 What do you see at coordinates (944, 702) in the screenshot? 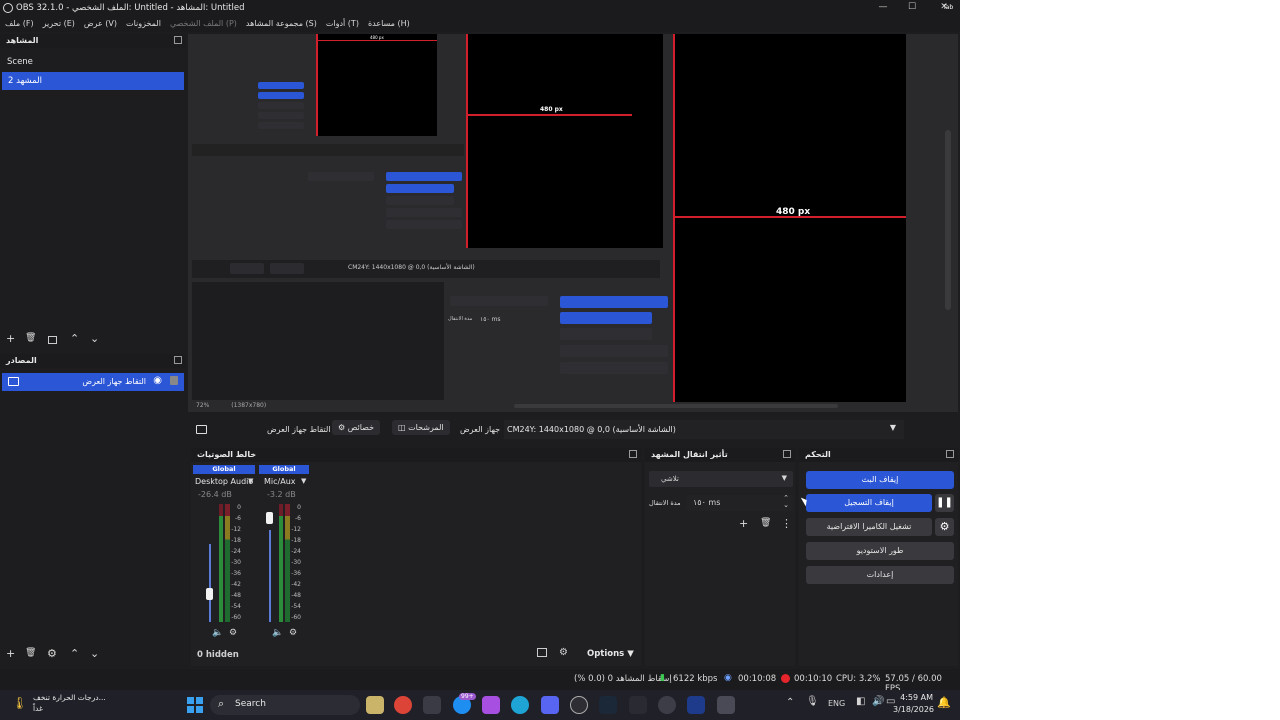
I see `notifications-bell-icon: 🔔` at bounding box center [944, 702].